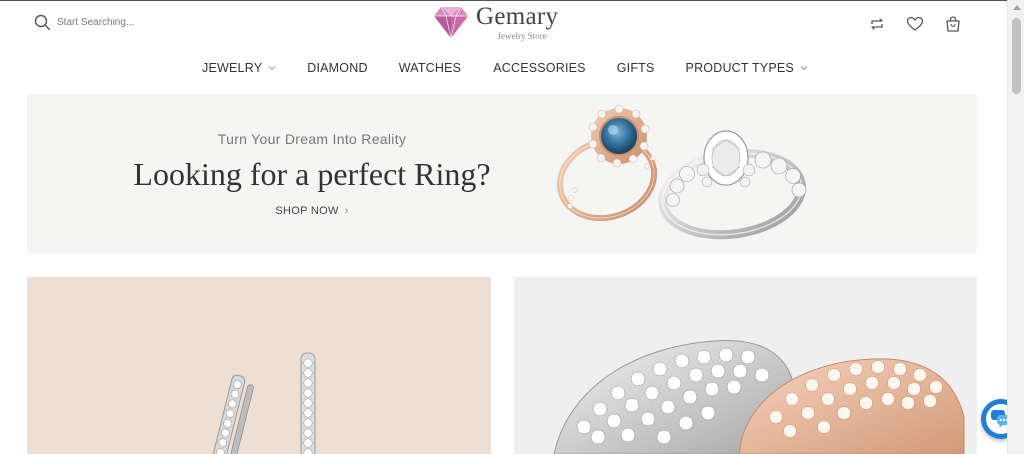 Image resolution: width=1024 pixels, height=454 pixels. What do you see at coordinates (263, 403) in the screenshot?
I see `earrings-image` at bounding box center [263, 403].